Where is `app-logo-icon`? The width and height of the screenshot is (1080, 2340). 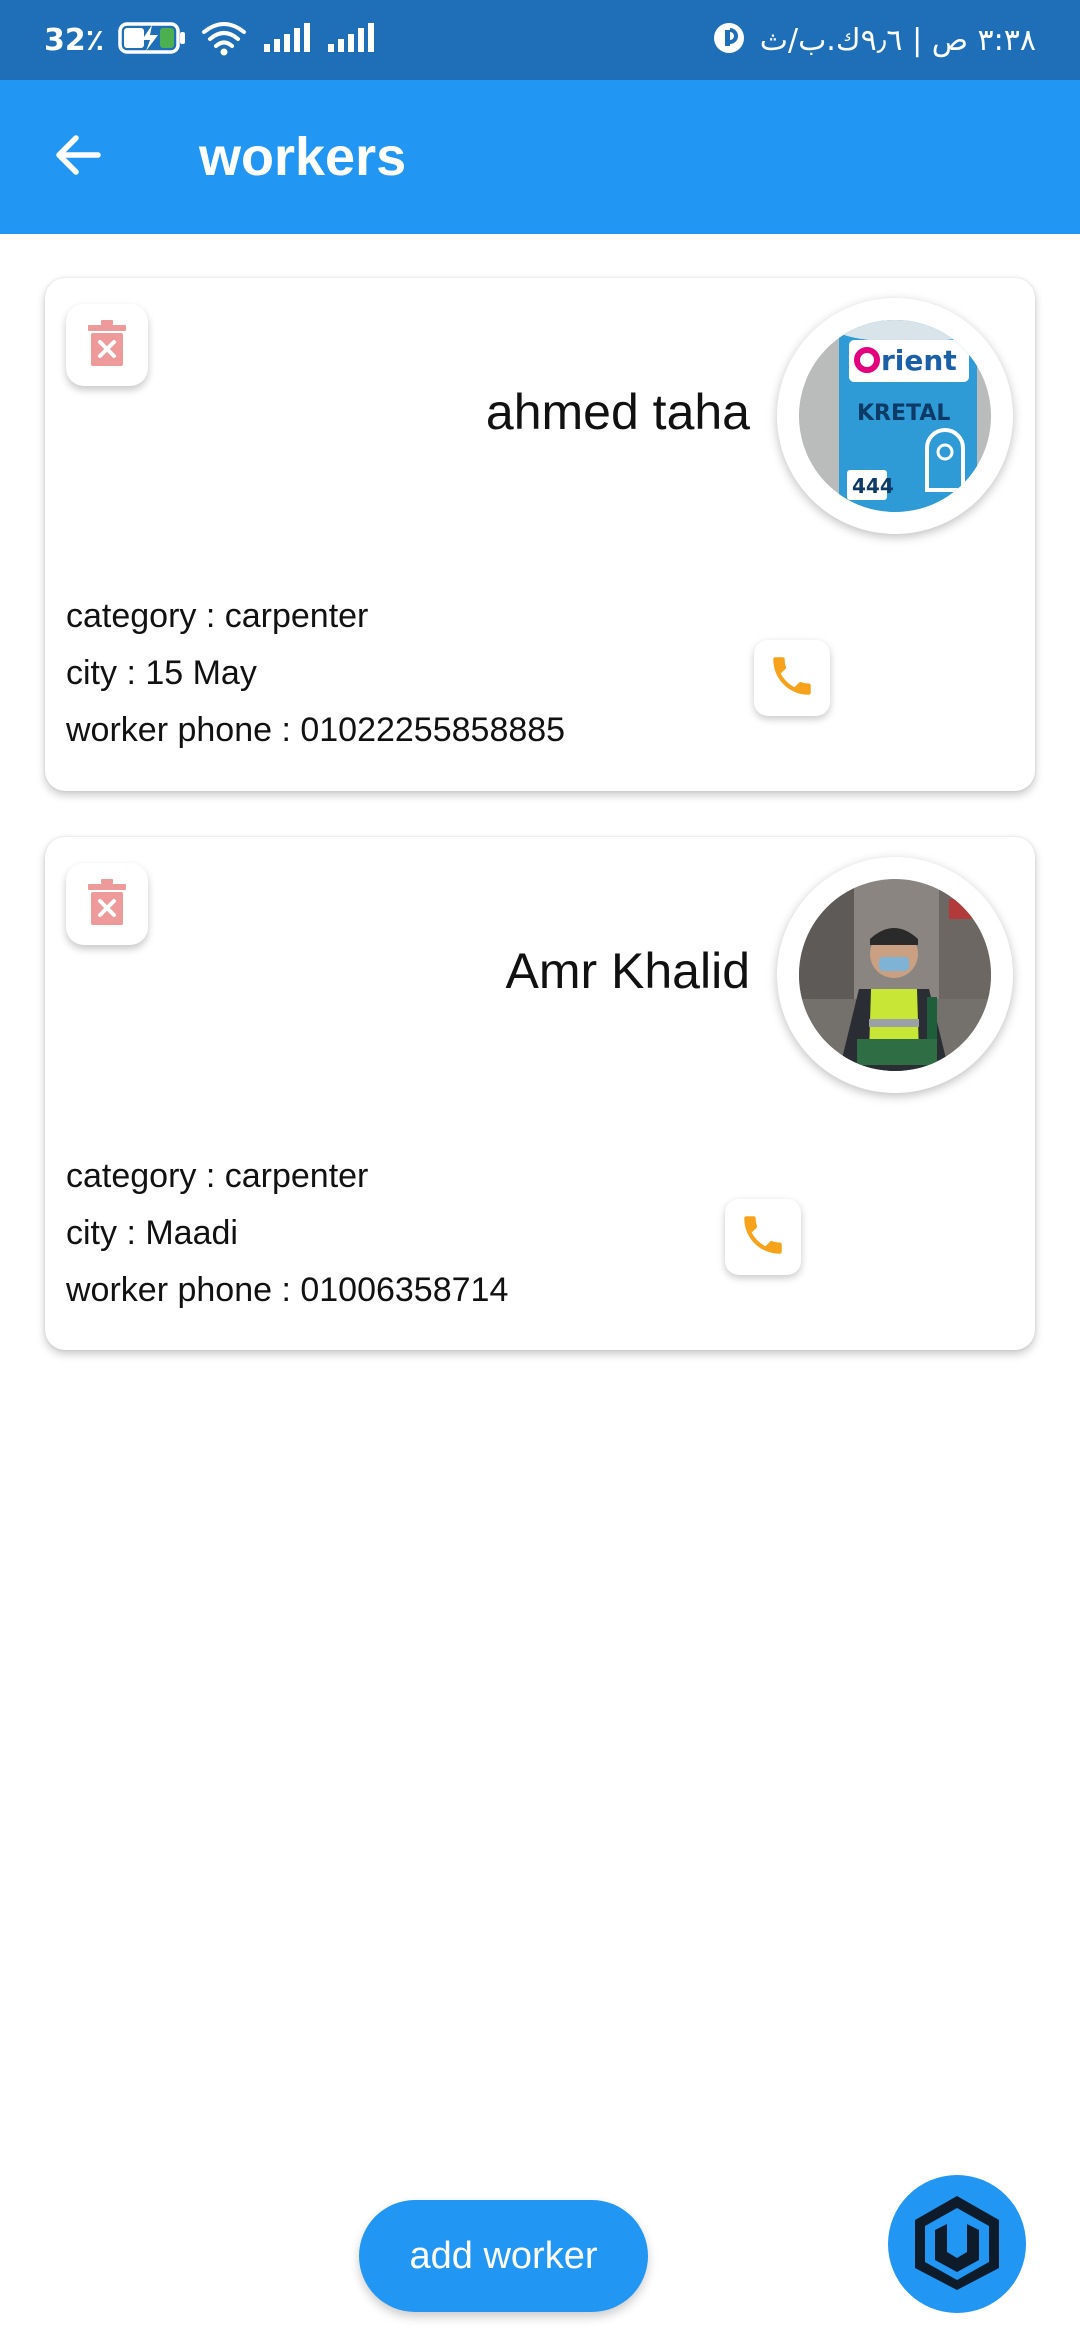 app-logo-icon is located at coordinates (957, 2244).